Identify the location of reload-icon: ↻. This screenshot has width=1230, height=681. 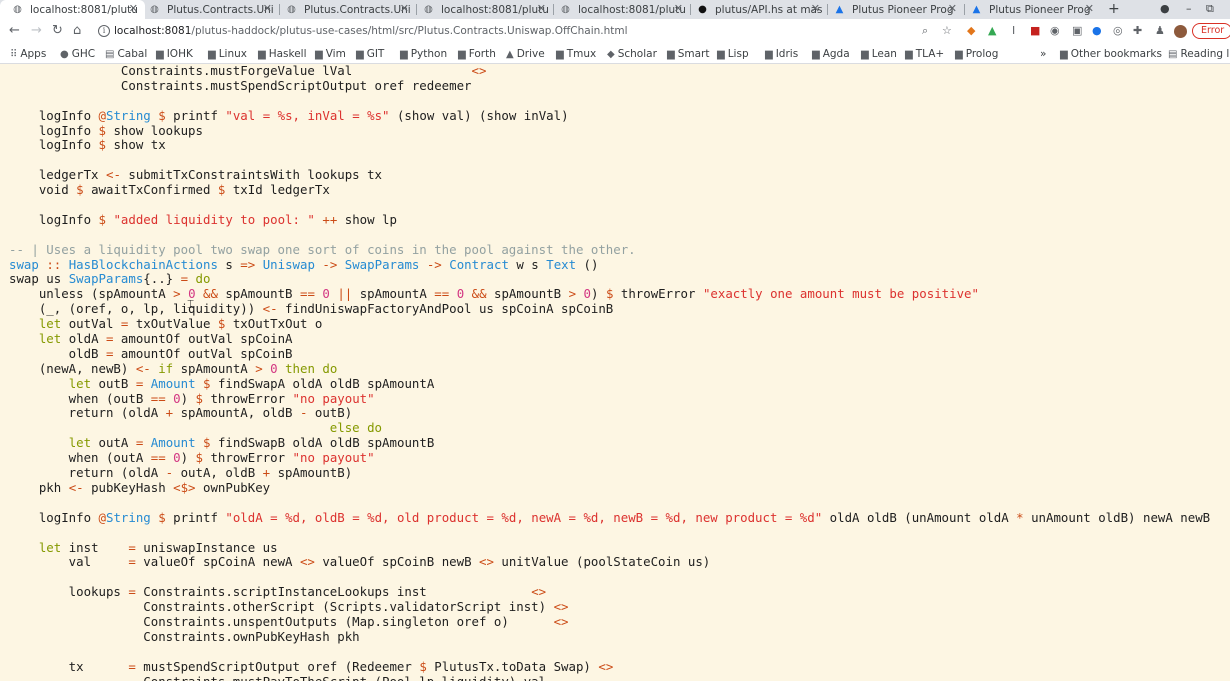
(57, 31).